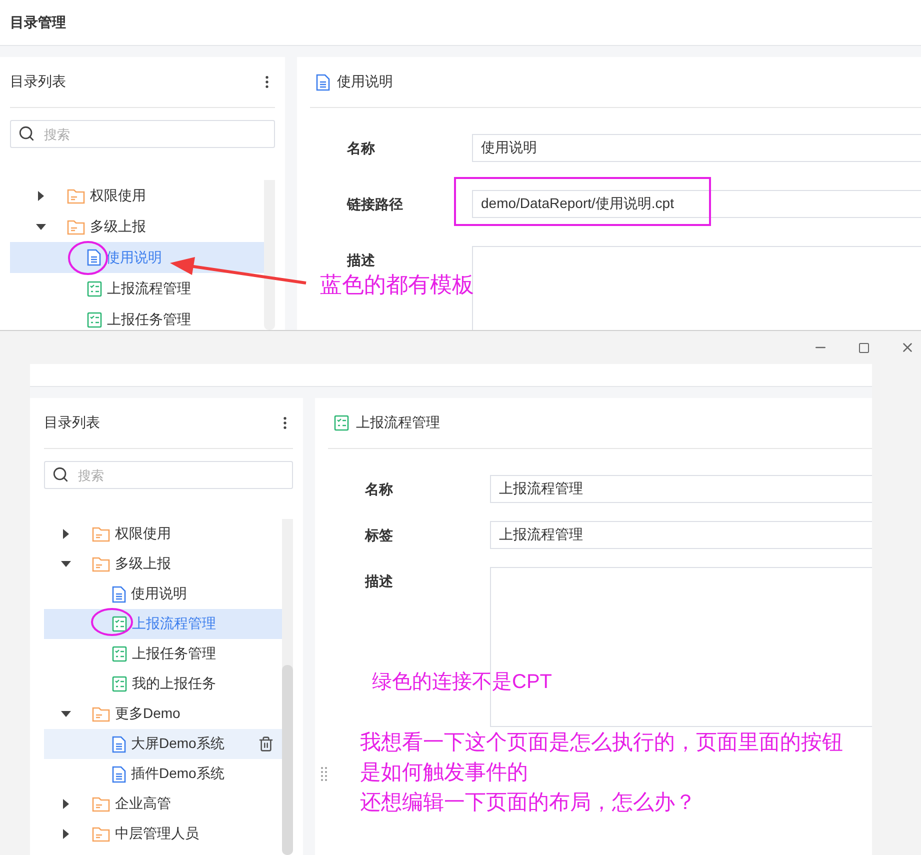 Image resolution: width=921 pixels, height=855 pixels. I want to click on textarea-field, so click(681, 647).